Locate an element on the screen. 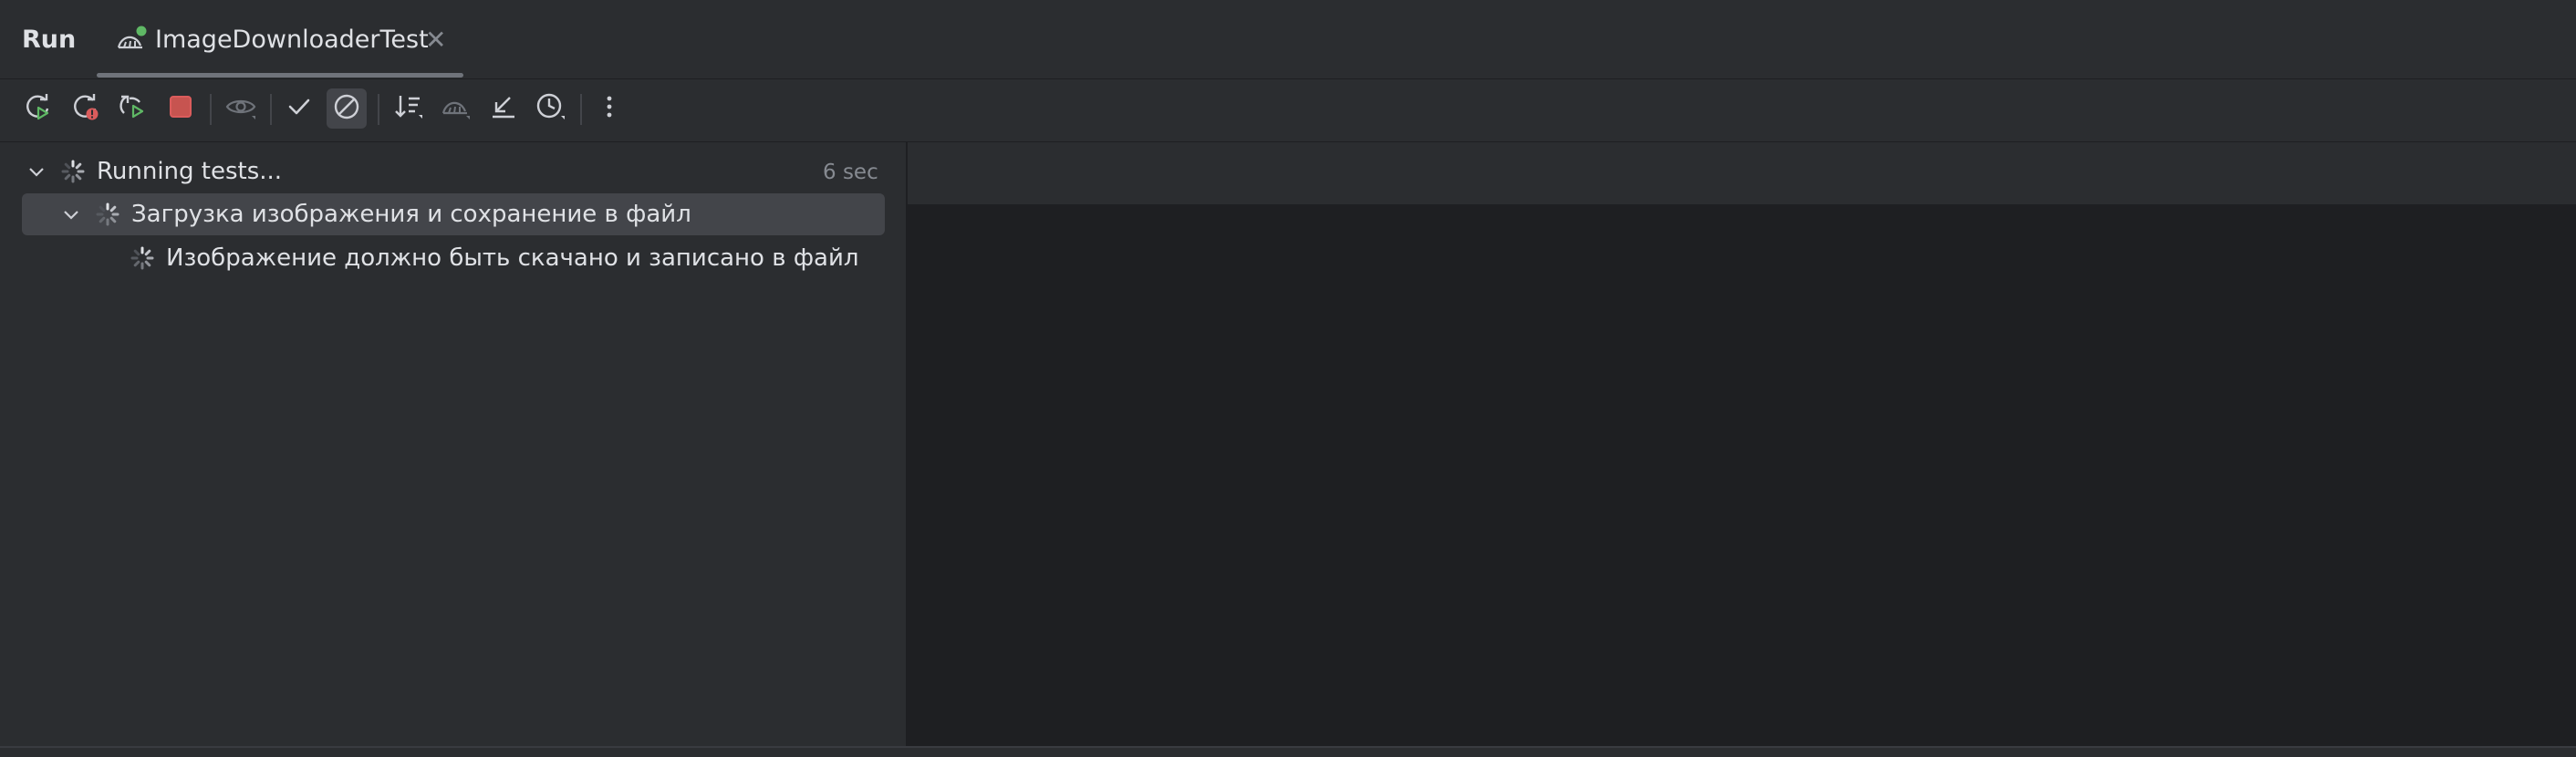 Image resolution: width=2576 pixels, height=757 pixels. tree-node-root: Running tests... 6 sec is located at coordinates (453, 171).